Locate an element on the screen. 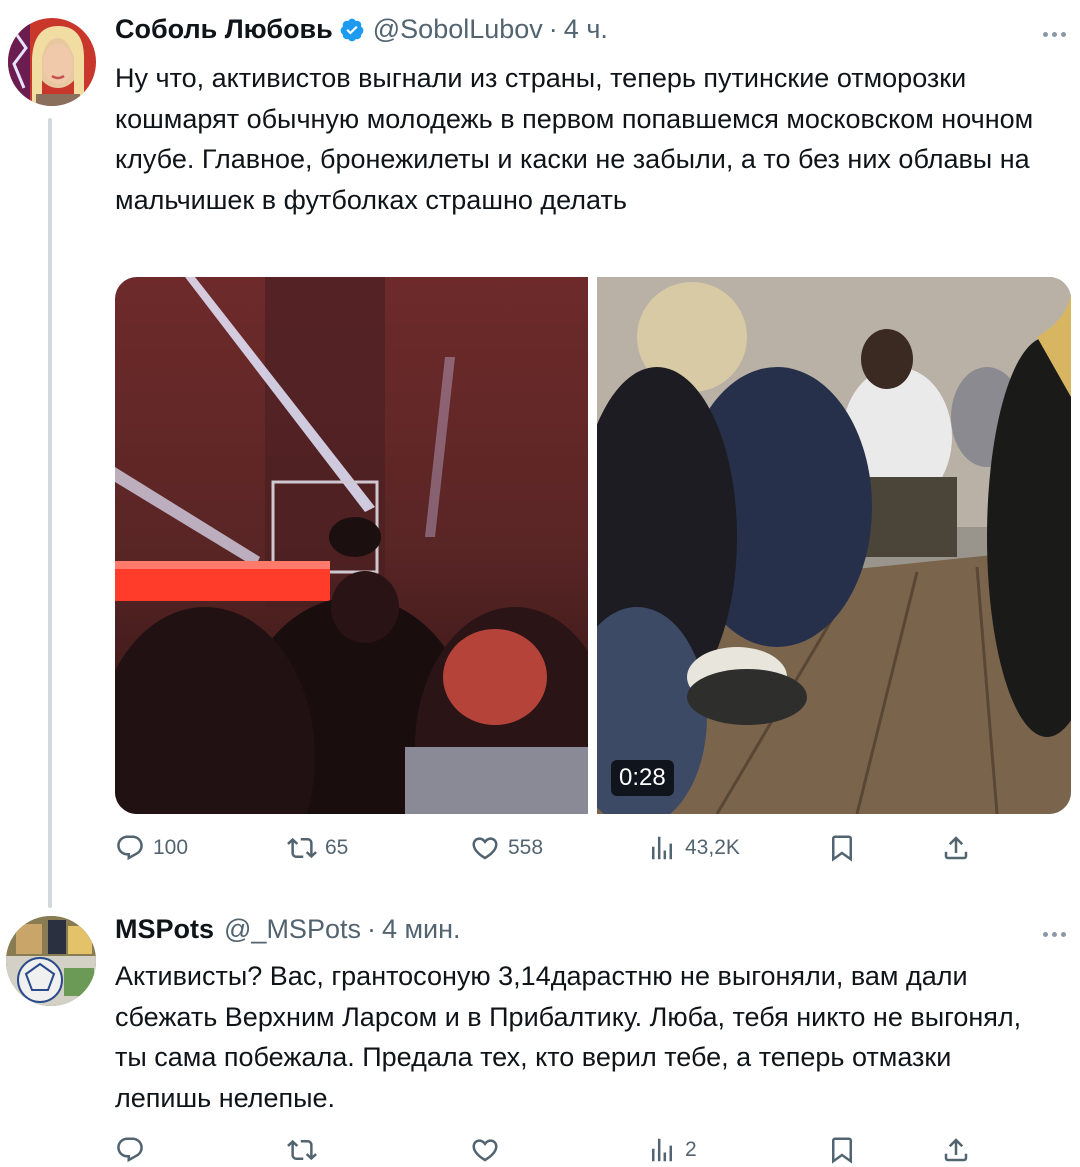 This screenshot has width=1080, height=1167. tweet-header: MSPots @_MSPots · 4 мин. is located at coordinates (288, 929).